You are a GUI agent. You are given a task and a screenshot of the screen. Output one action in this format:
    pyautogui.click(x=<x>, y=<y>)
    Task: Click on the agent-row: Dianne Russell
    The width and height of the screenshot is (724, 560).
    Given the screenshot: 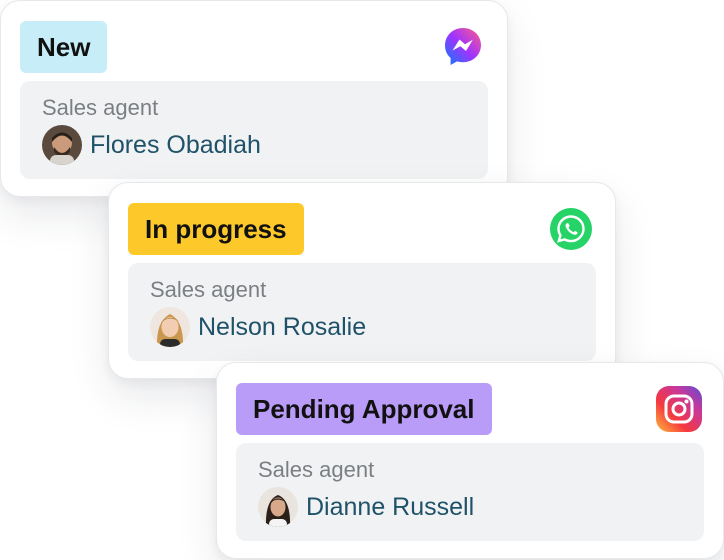 What is the action you would take?
    pyautogui.click(x=366, y=507)
    